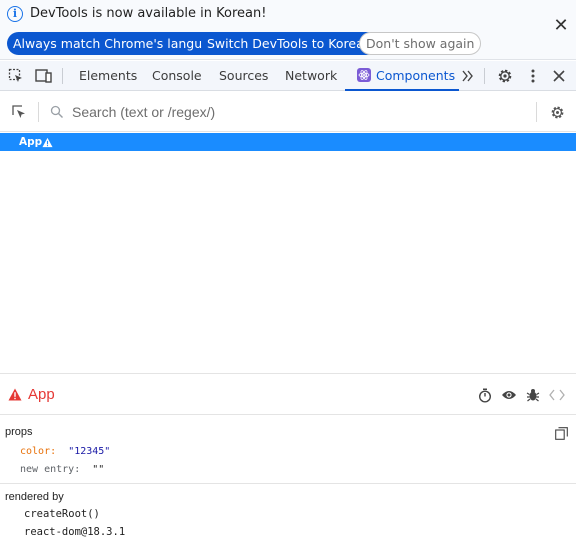 This screenshot has height=544, width=576. I want to click on tab-components: Components, so click(402, 76).